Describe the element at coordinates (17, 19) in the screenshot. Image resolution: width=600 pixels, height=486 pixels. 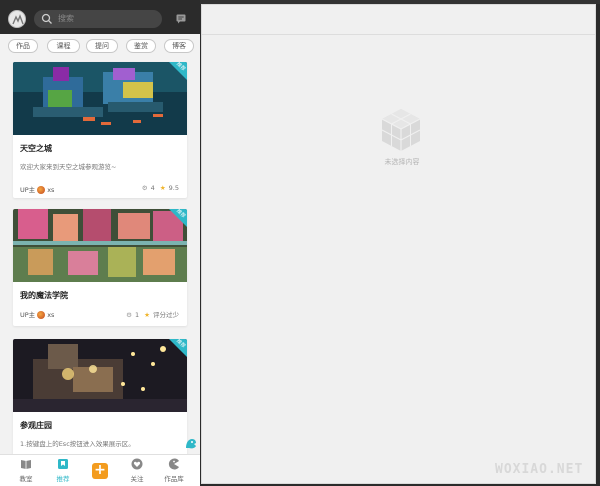
I see `avatar-icon` at that location.